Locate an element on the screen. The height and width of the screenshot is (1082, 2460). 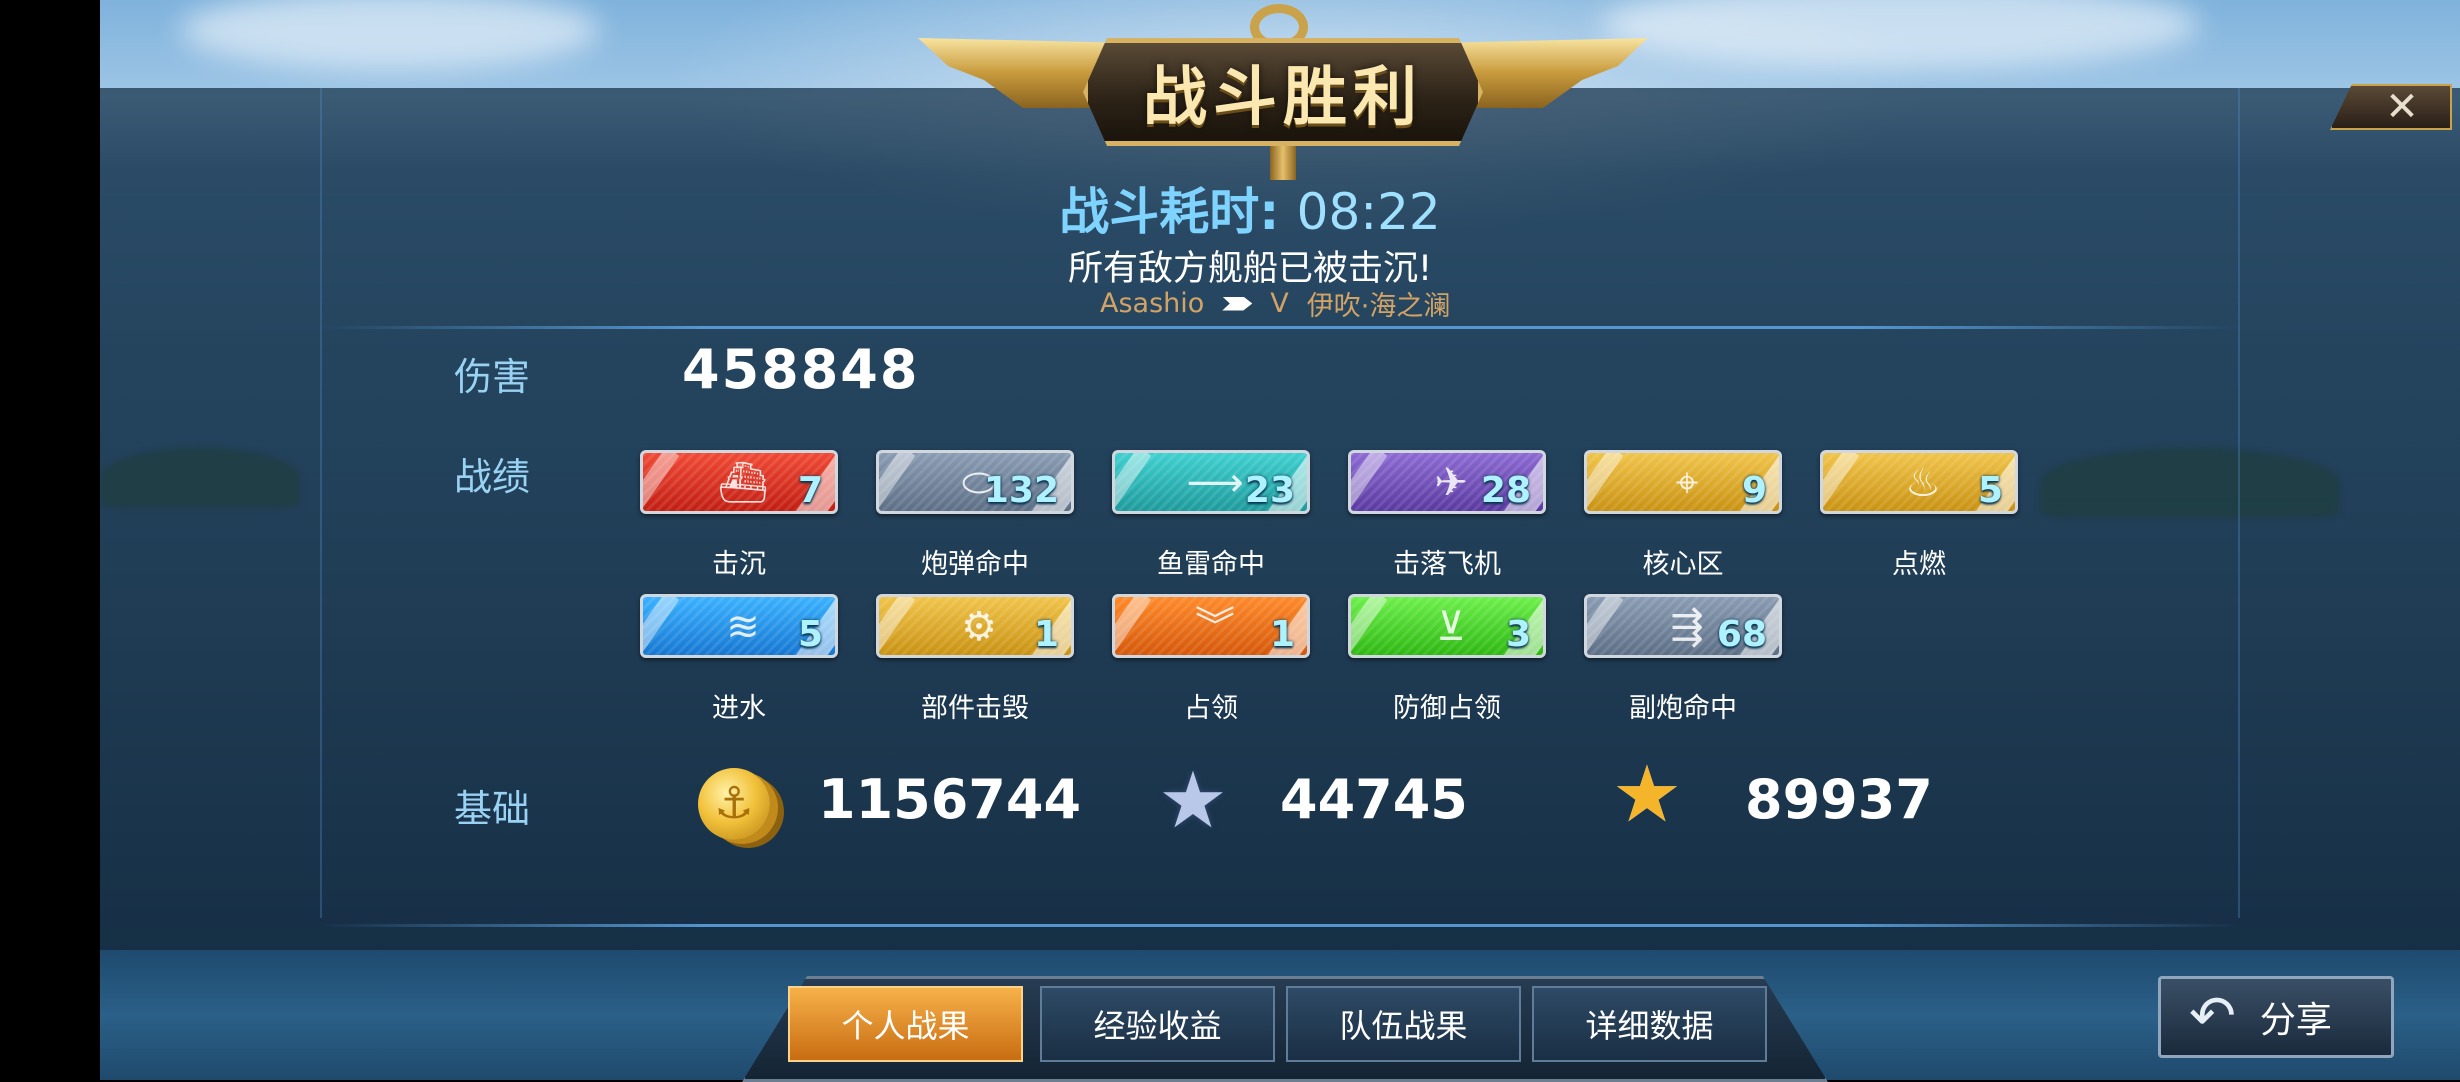
badge-label: 击沉 is located at coordinates (739, 564).